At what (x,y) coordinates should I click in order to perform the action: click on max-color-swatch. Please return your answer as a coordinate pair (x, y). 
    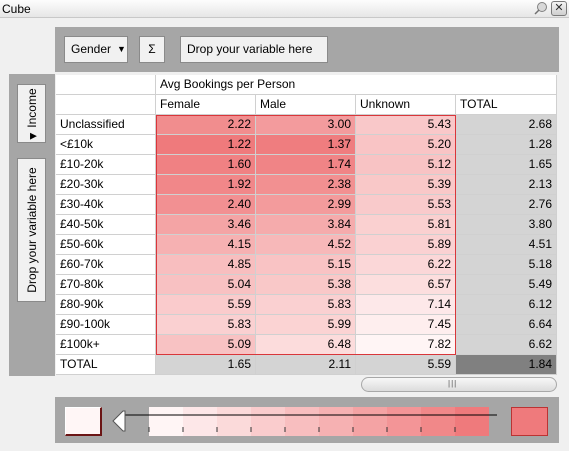
    Looking at the image, I should click on (529, 421).